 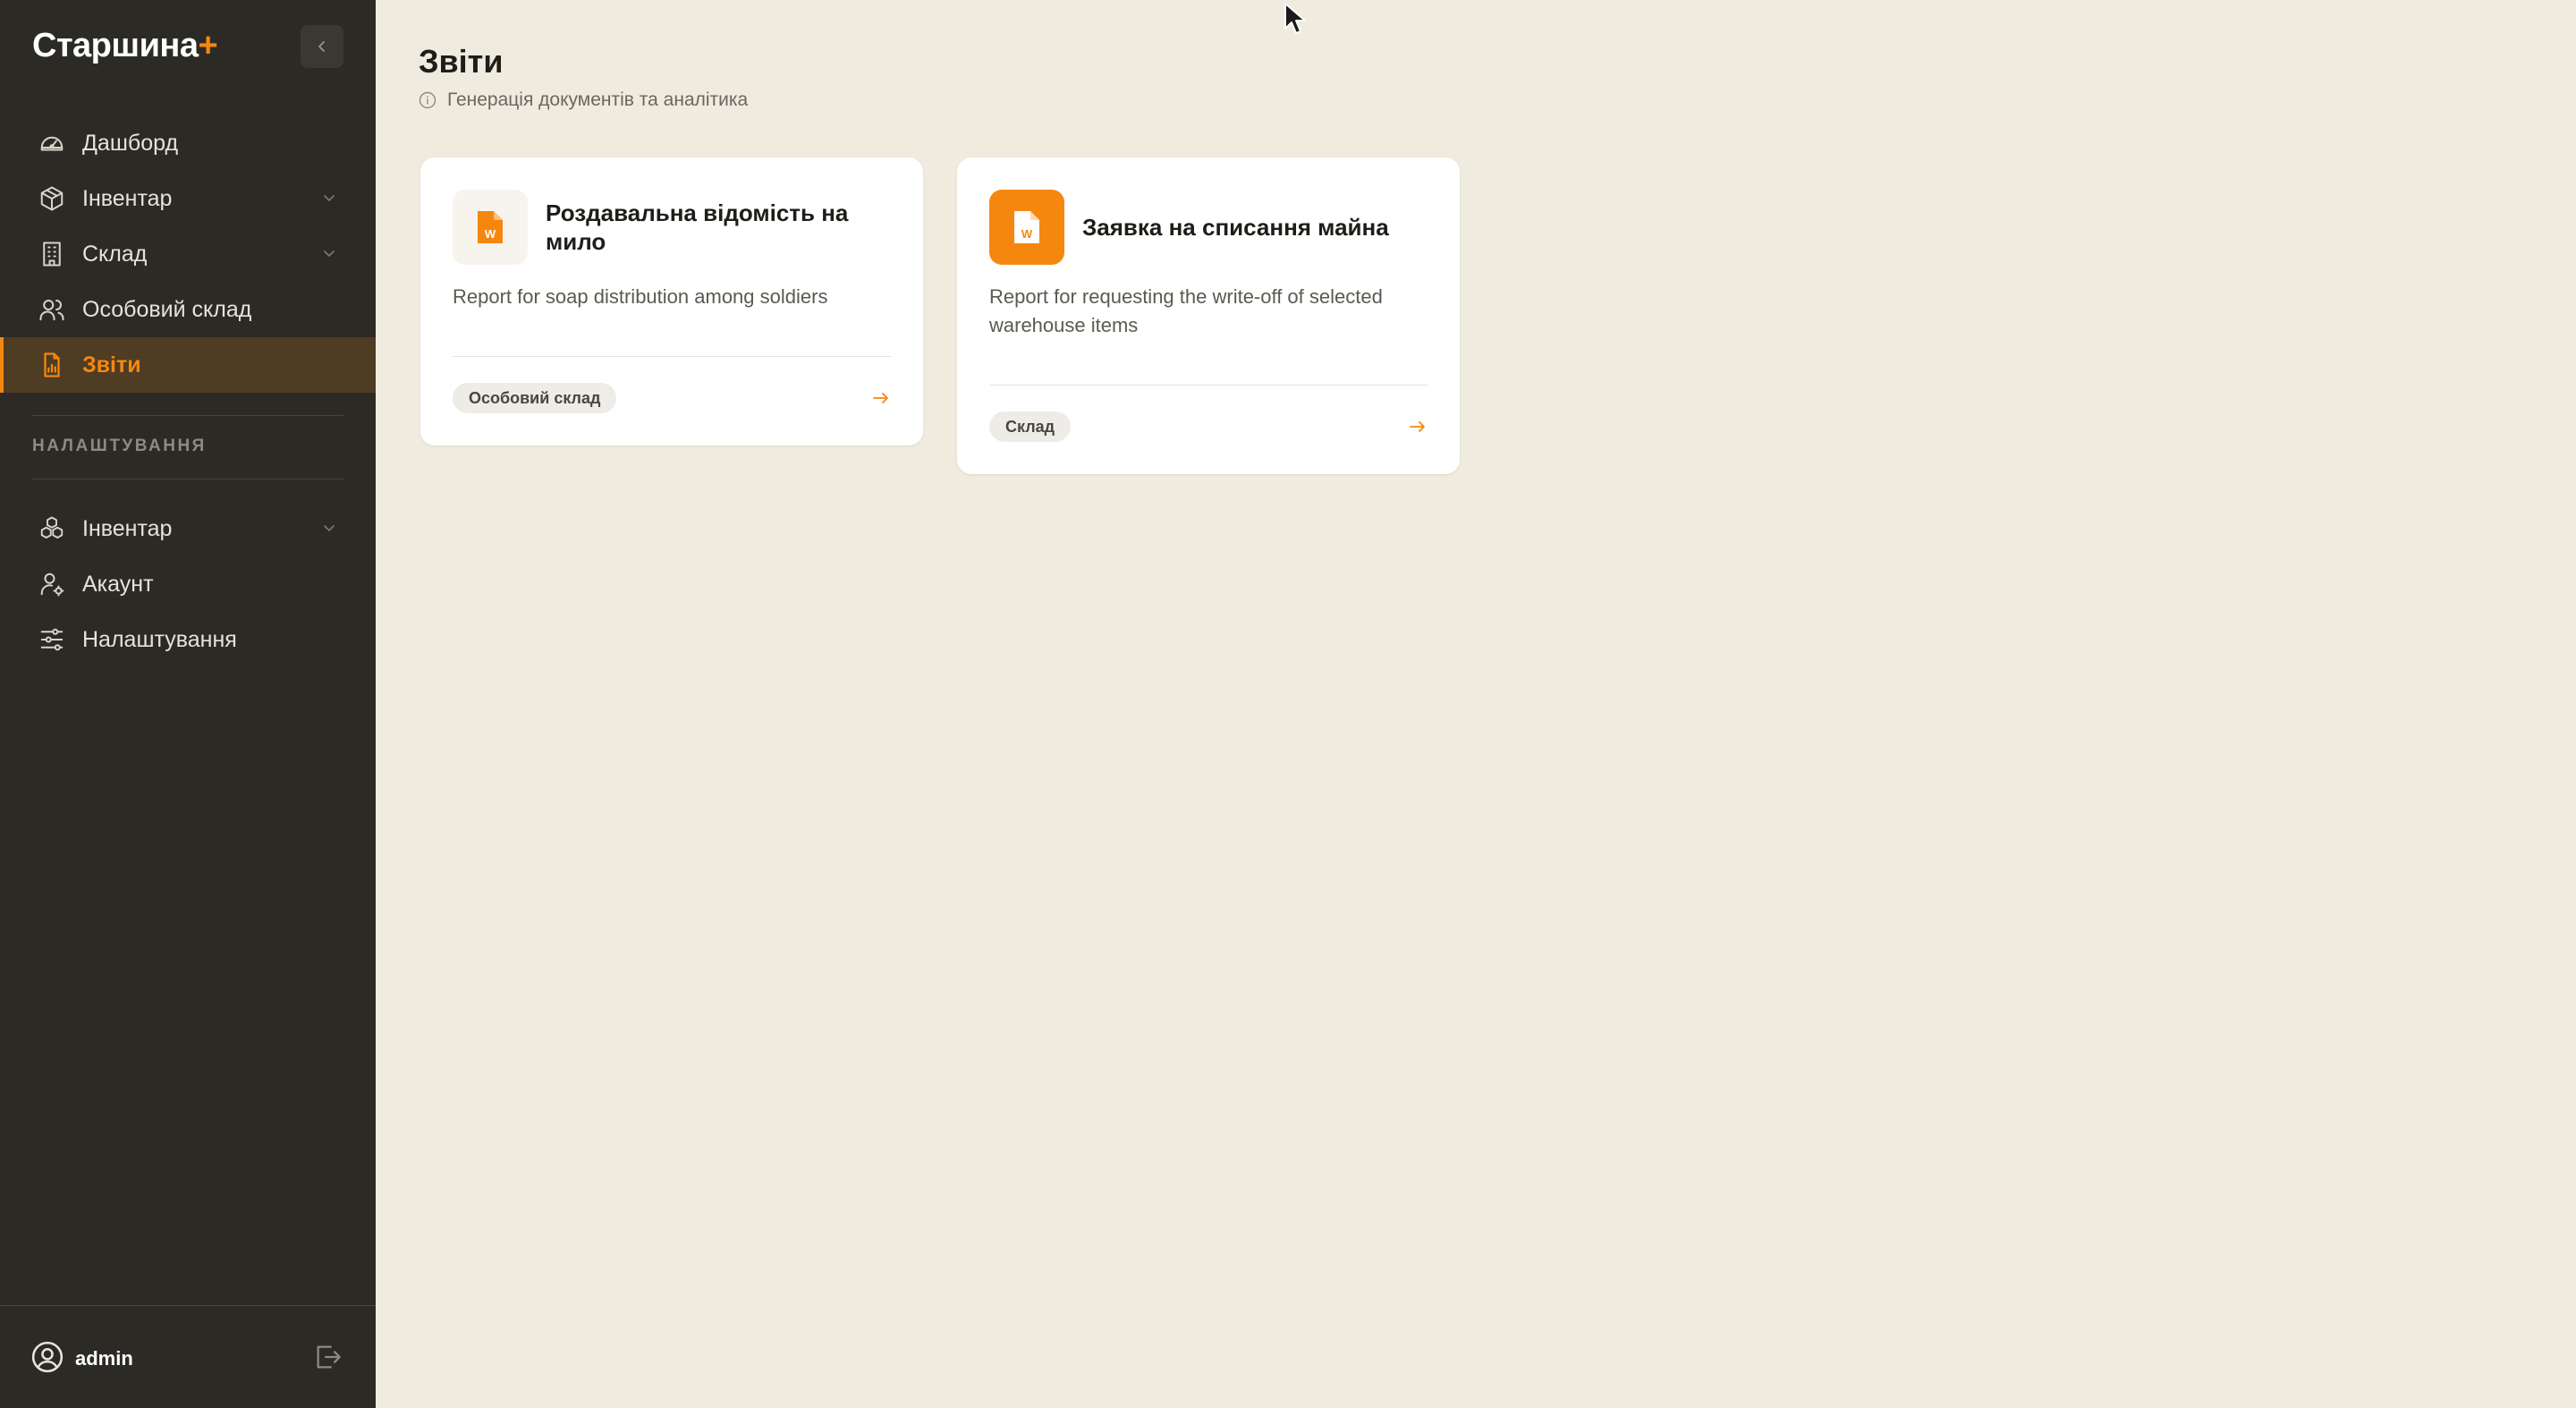 What do you see at coordinates (188, 143) in the screenshot?
I see `sidebar-item-dashboard: Дашборд` at bounding box center [188, 143].